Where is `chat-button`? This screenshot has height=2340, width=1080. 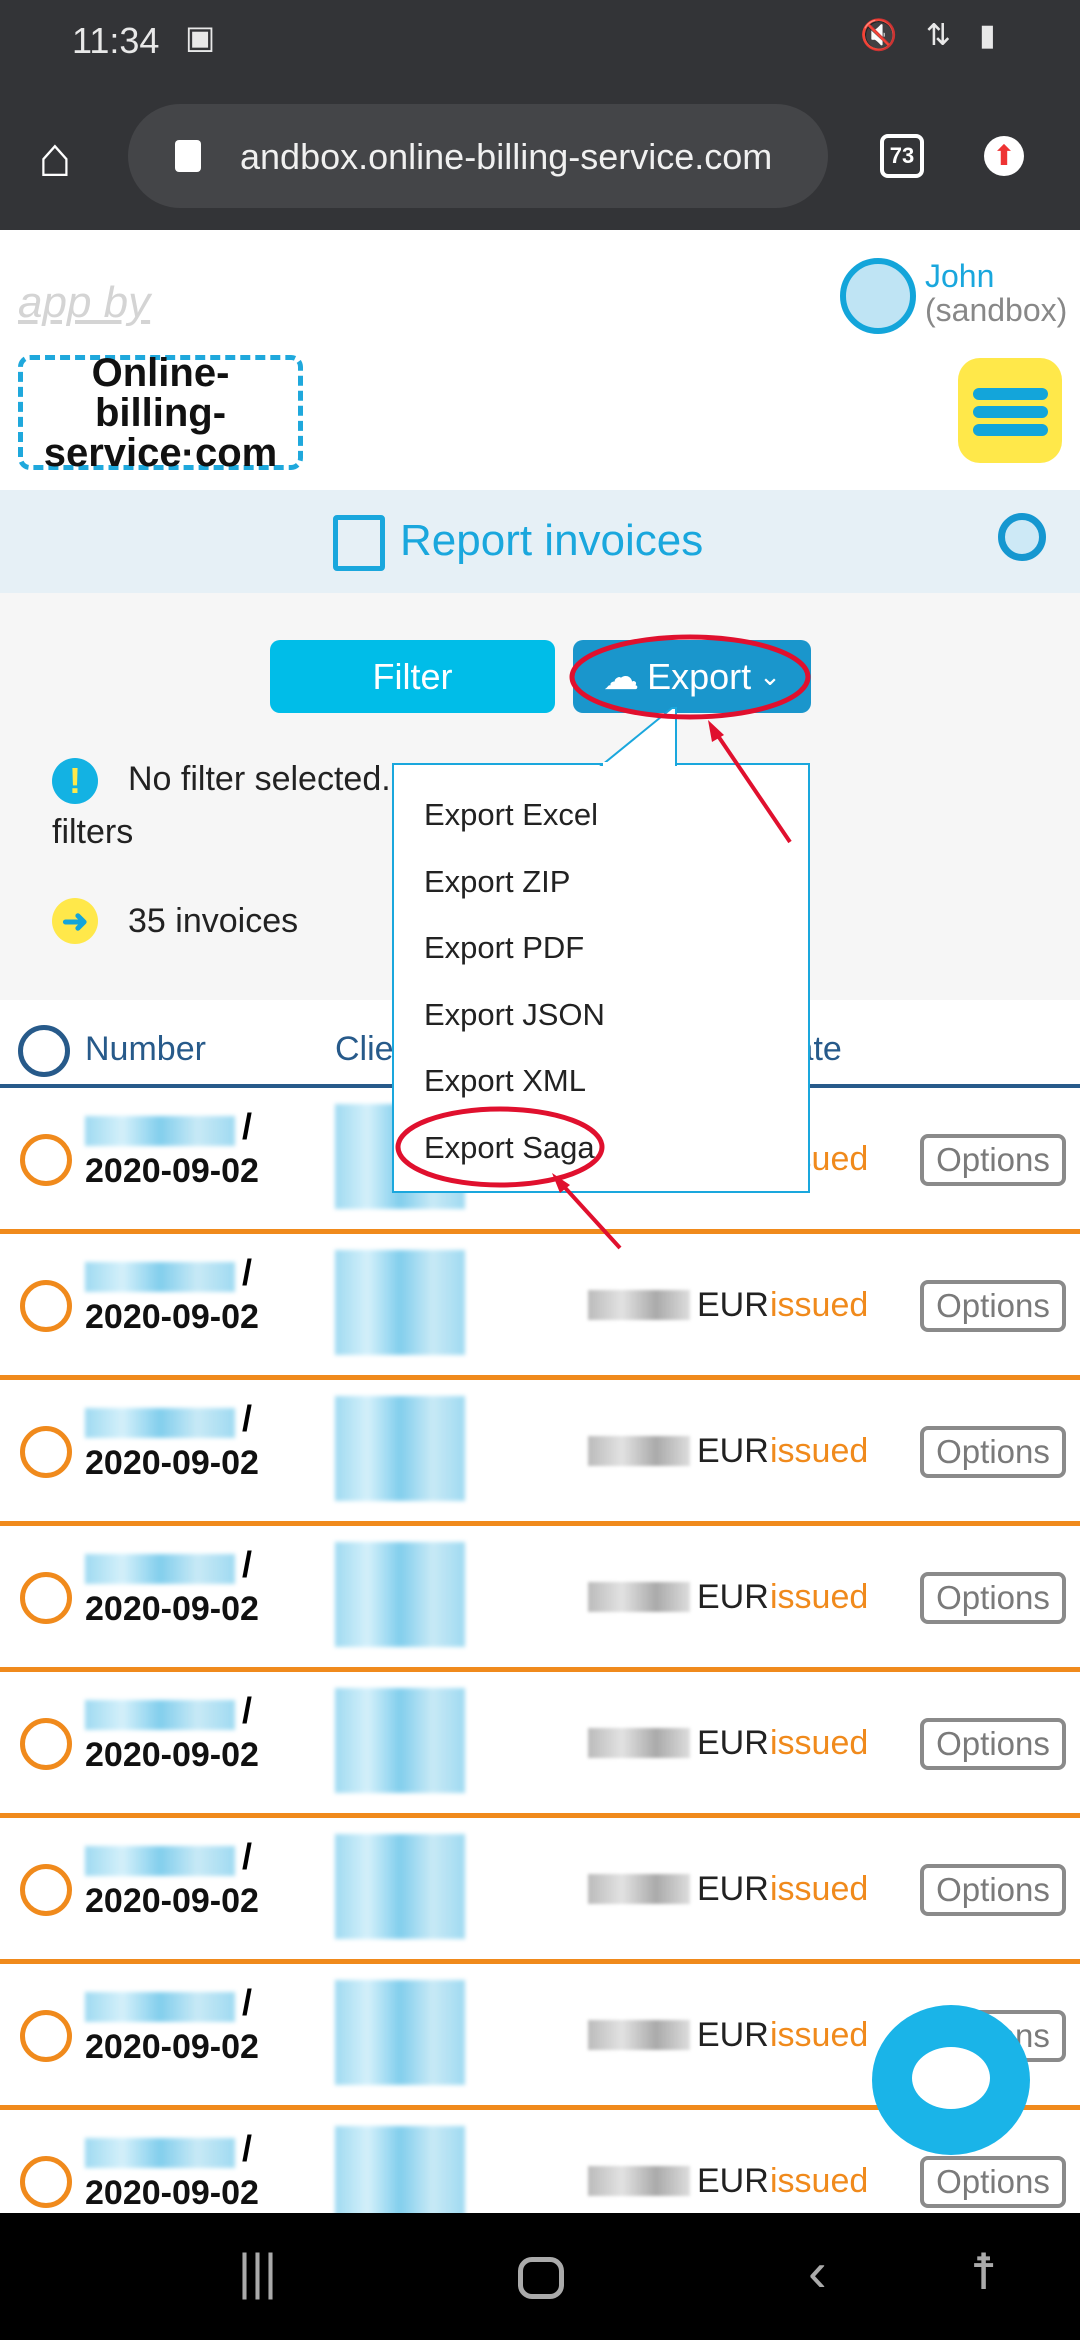
chat-button is located at coordinates (951, 2080).